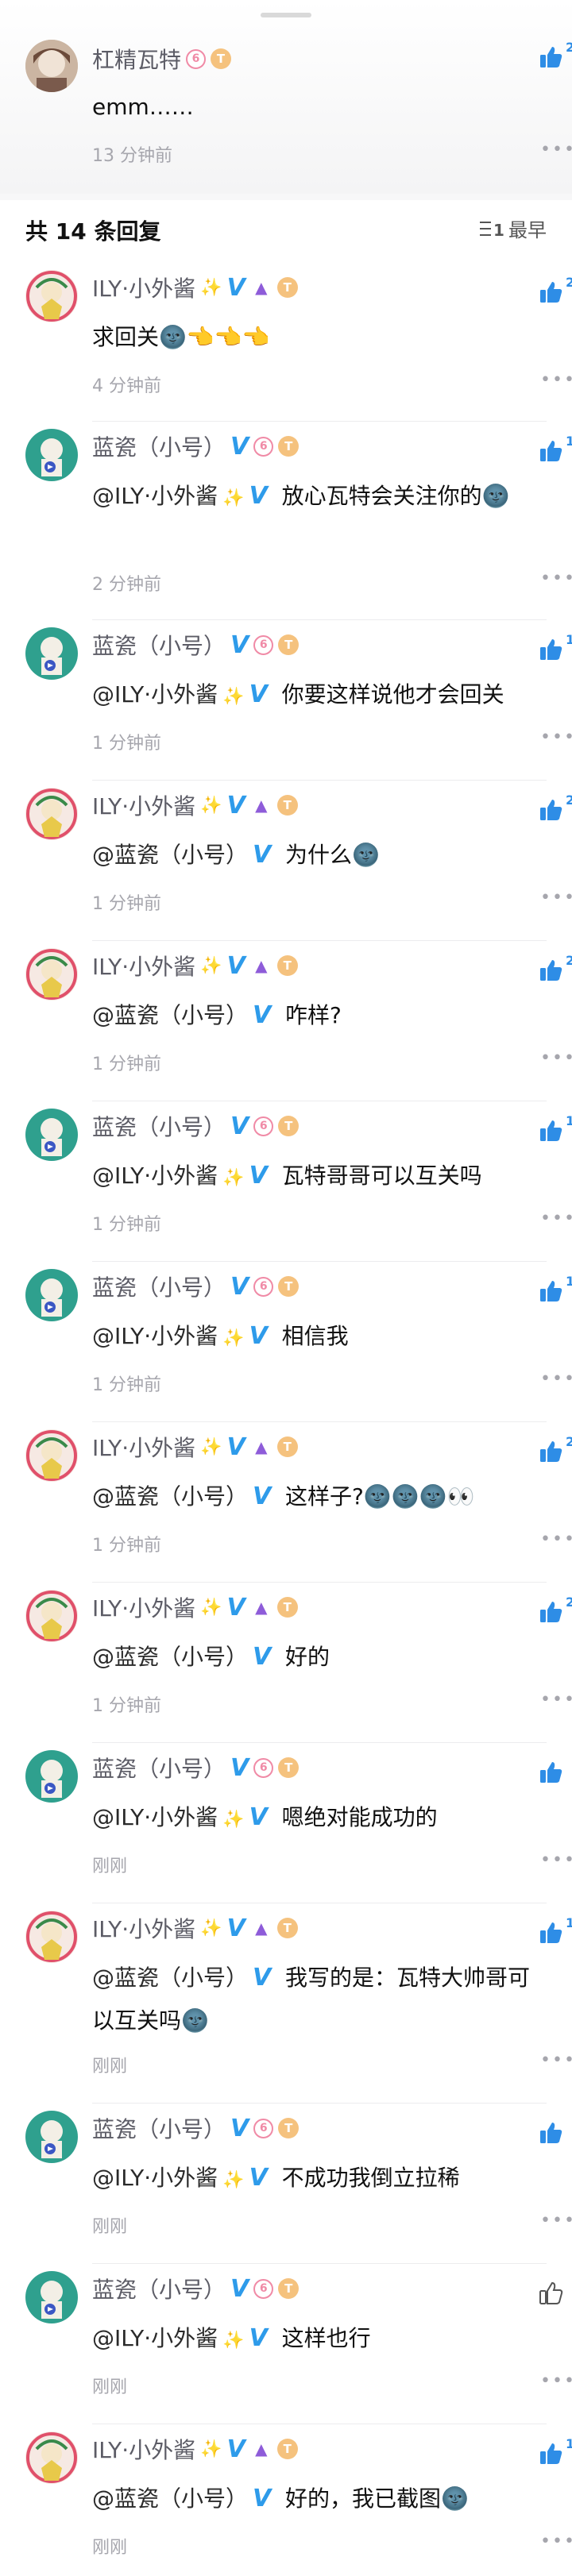 This screenshot has width=572, height=2576. Describe the element at coordinates (314, 1819) in the screenshot. I see `comment-text: @ILY·小外酱 ✨ V 嗯绝对能成功的` at that location.